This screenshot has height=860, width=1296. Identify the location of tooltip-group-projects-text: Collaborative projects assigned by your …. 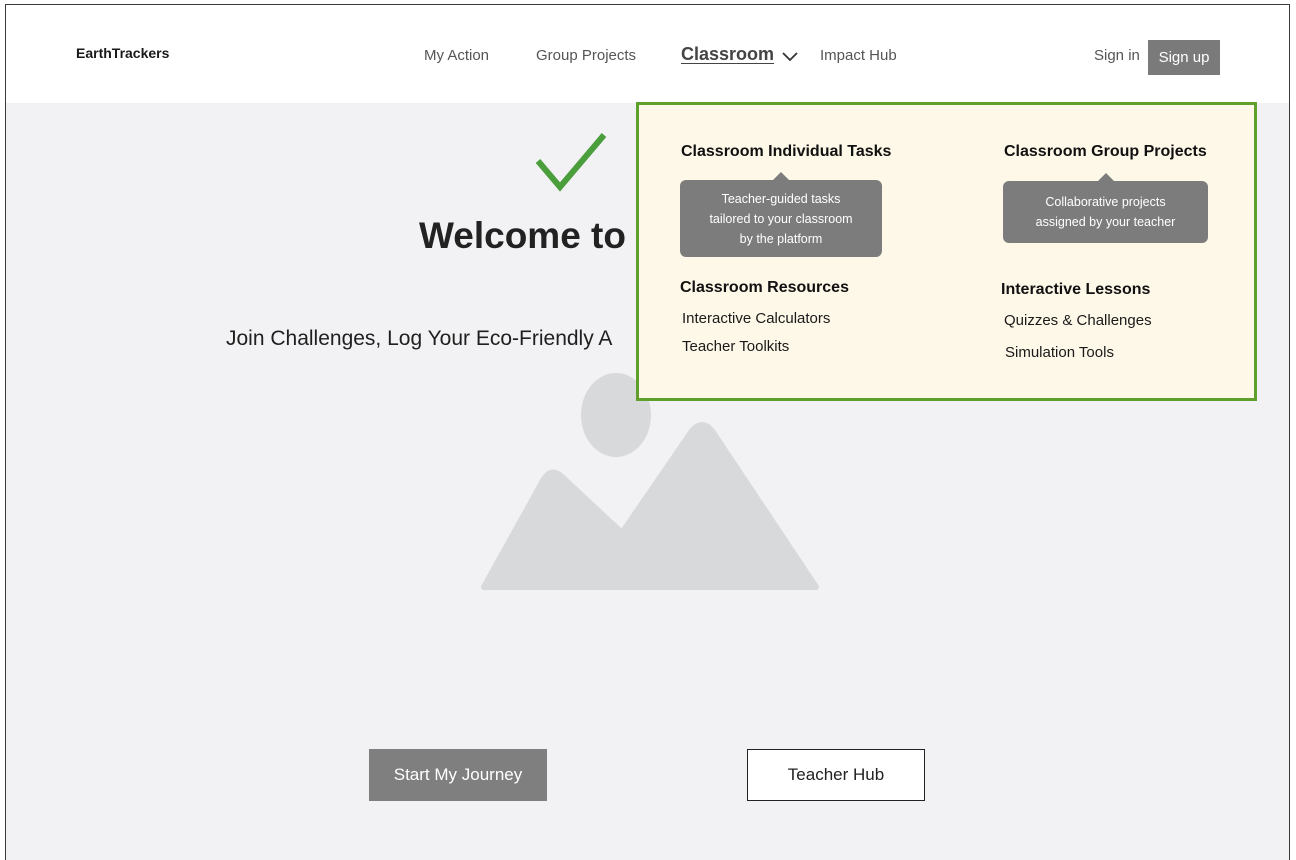
(1105, 212).